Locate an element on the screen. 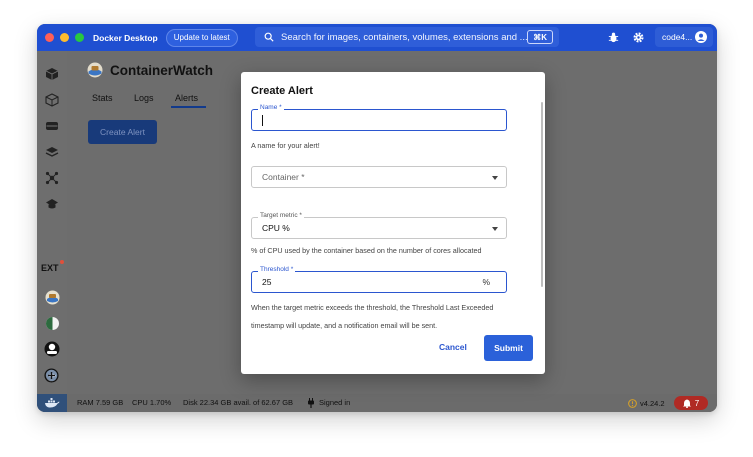 The width and height of the screenshot is (753, 457). threshold-unit: % is located at coordinates (486, 282).